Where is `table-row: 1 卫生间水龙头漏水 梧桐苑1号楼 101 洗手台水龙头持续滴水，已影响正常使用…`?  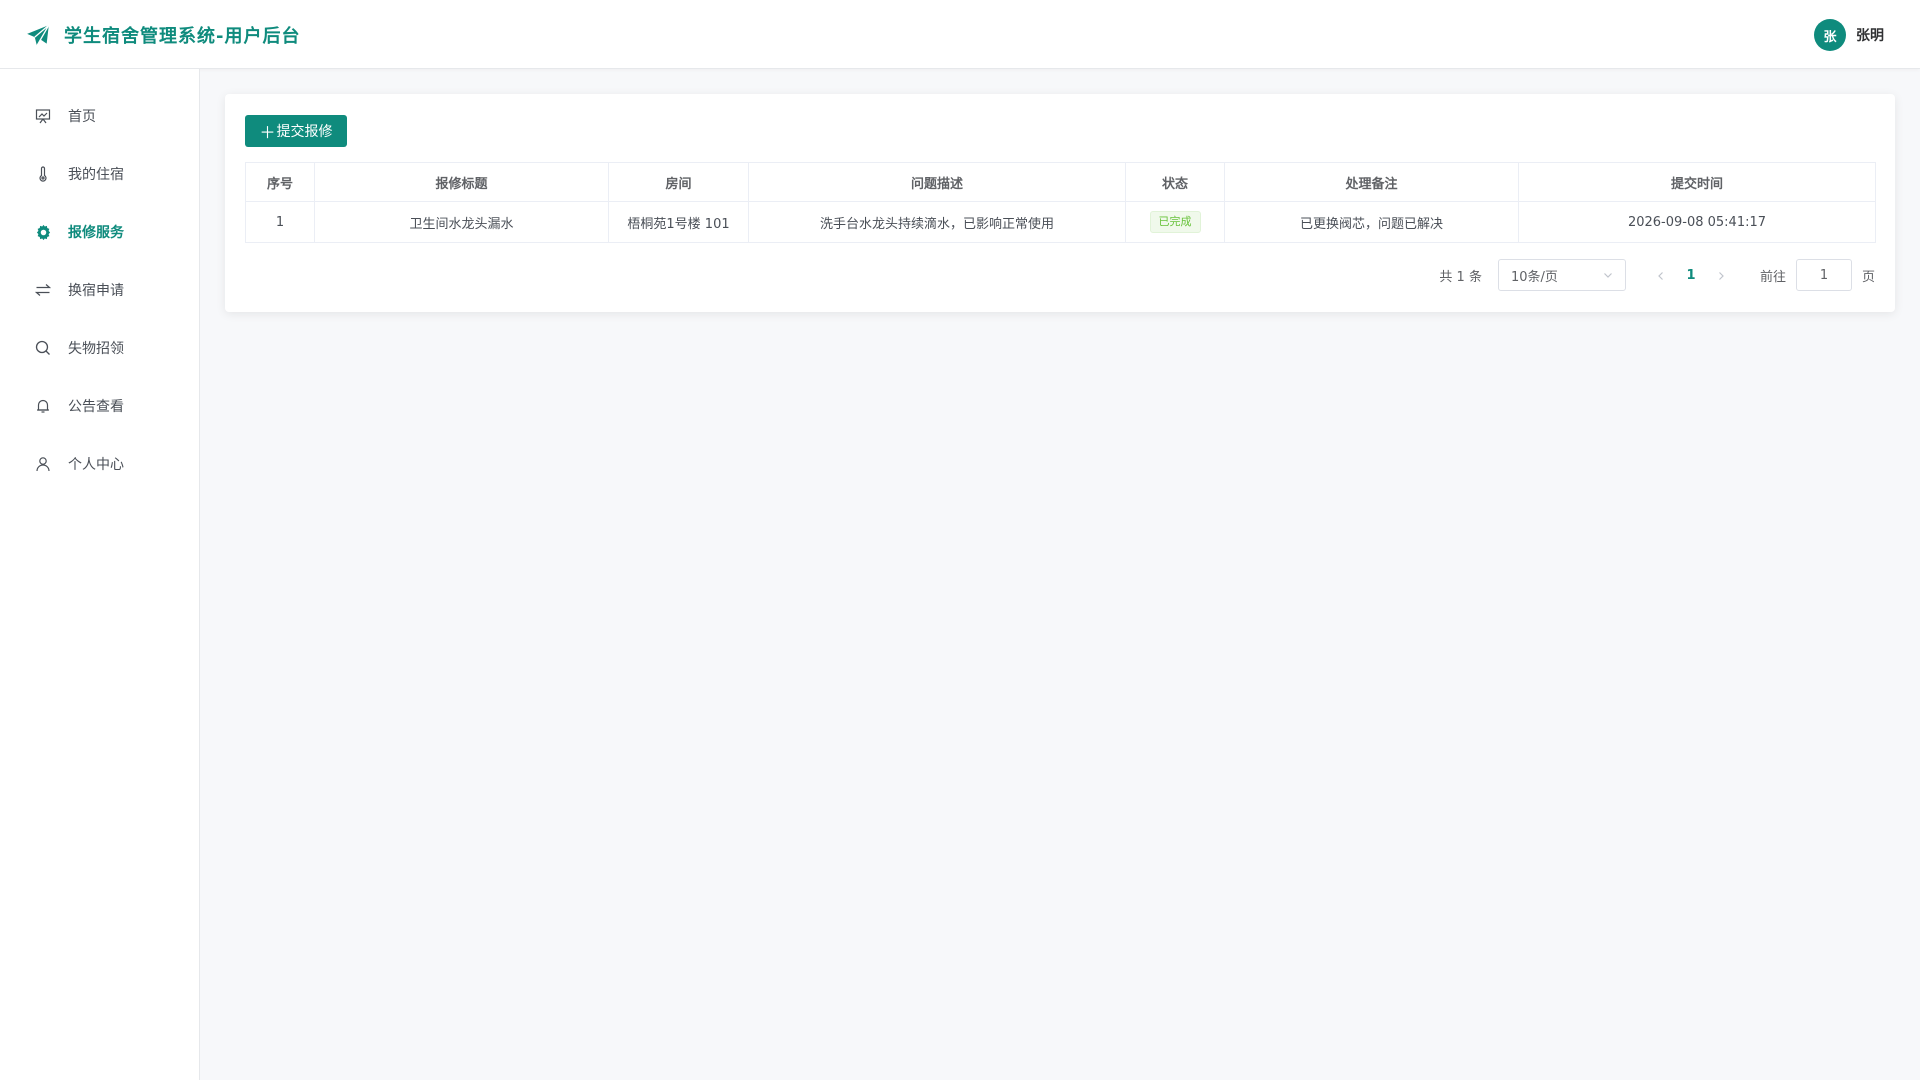
table-row: 1 卫生间水龙头漏水 梧桐苑1号楼 101 洗手台水龙头持续滴水，已影响正常使用… is located at coordinates (1060, 222).